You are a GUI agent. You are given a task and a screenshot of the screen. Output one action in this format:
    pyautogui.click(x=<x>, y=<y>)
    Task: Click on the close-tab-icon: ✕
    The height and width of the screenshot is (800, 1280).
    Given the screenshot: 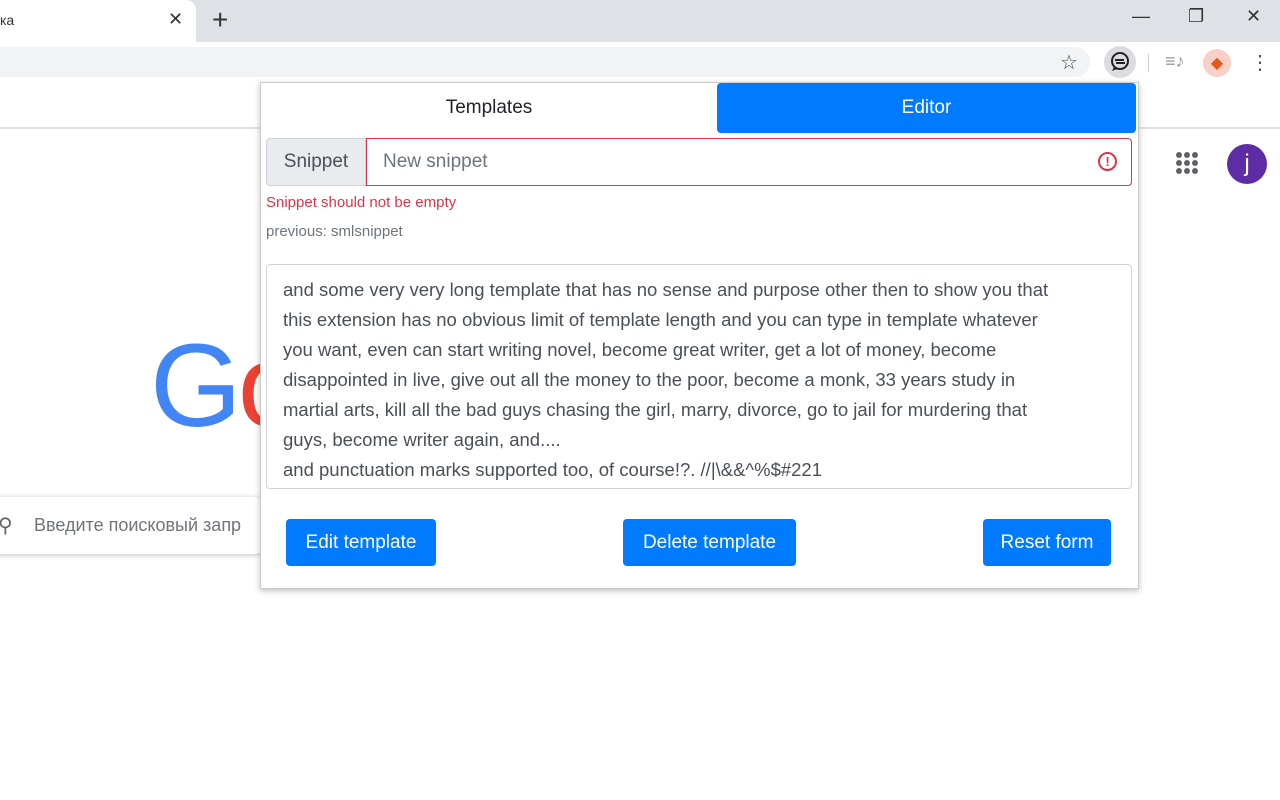 What is the action you would take?
    pyautogui.click(x=175, y=19)
    